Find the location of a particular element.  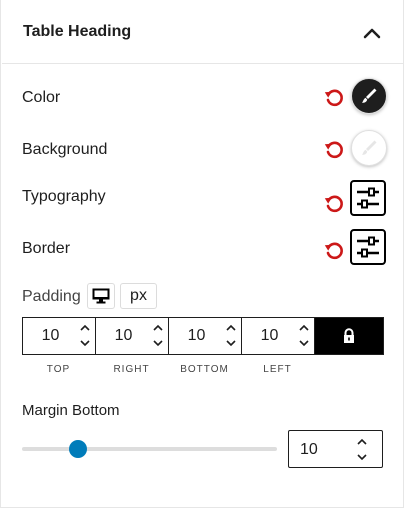

link-values-button is located at coordinates (349, 336).